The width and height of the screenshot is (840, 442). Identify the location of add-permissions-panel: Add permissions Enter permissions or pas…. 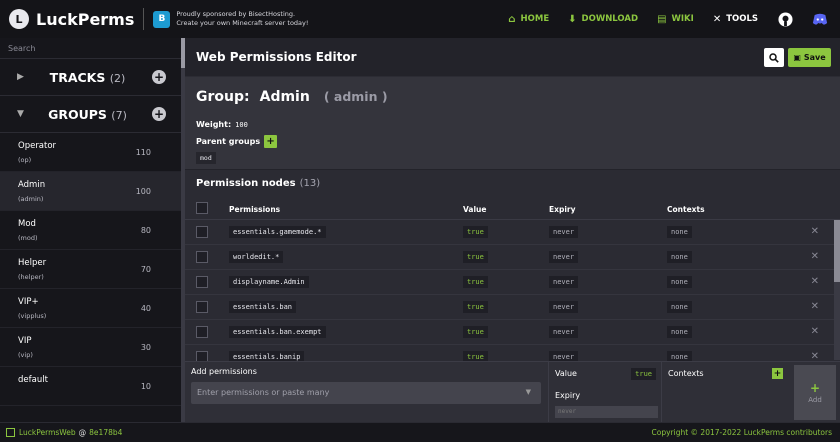
(512, 392).